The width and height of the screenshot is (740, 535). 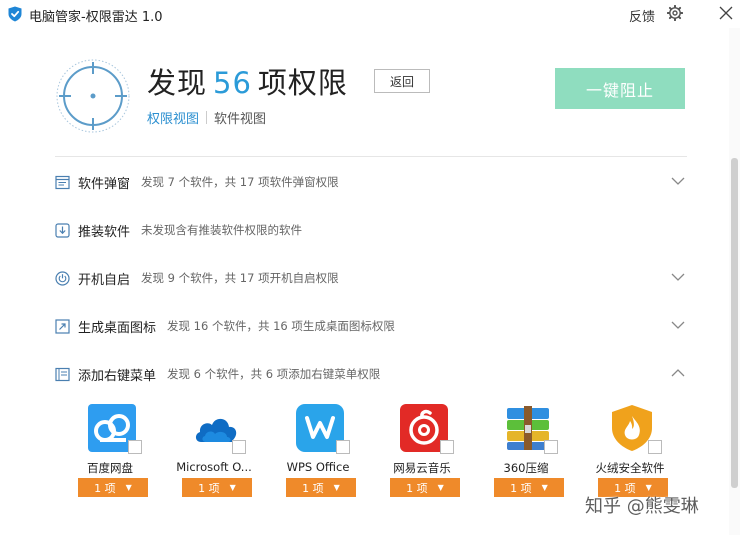 What do you see at coordinates (526, 468) in the screenshot?
I see `app-name: 360压缩` at bounding box center [526, 468].